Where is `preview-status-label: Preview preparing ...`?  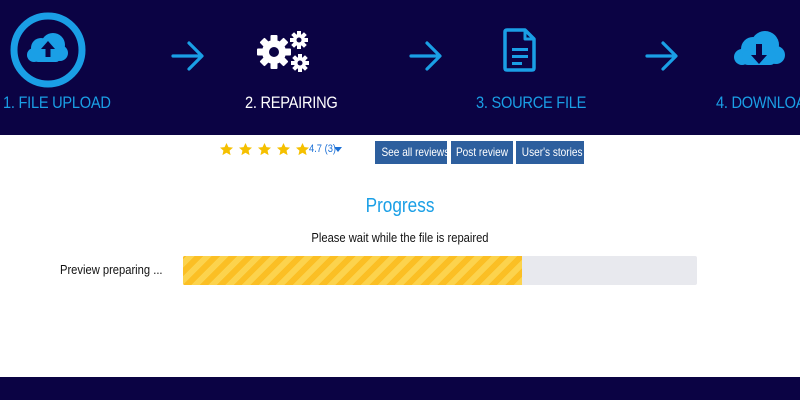
preview-status-label: Preview preparing ... is located at coordinates (111, 269).